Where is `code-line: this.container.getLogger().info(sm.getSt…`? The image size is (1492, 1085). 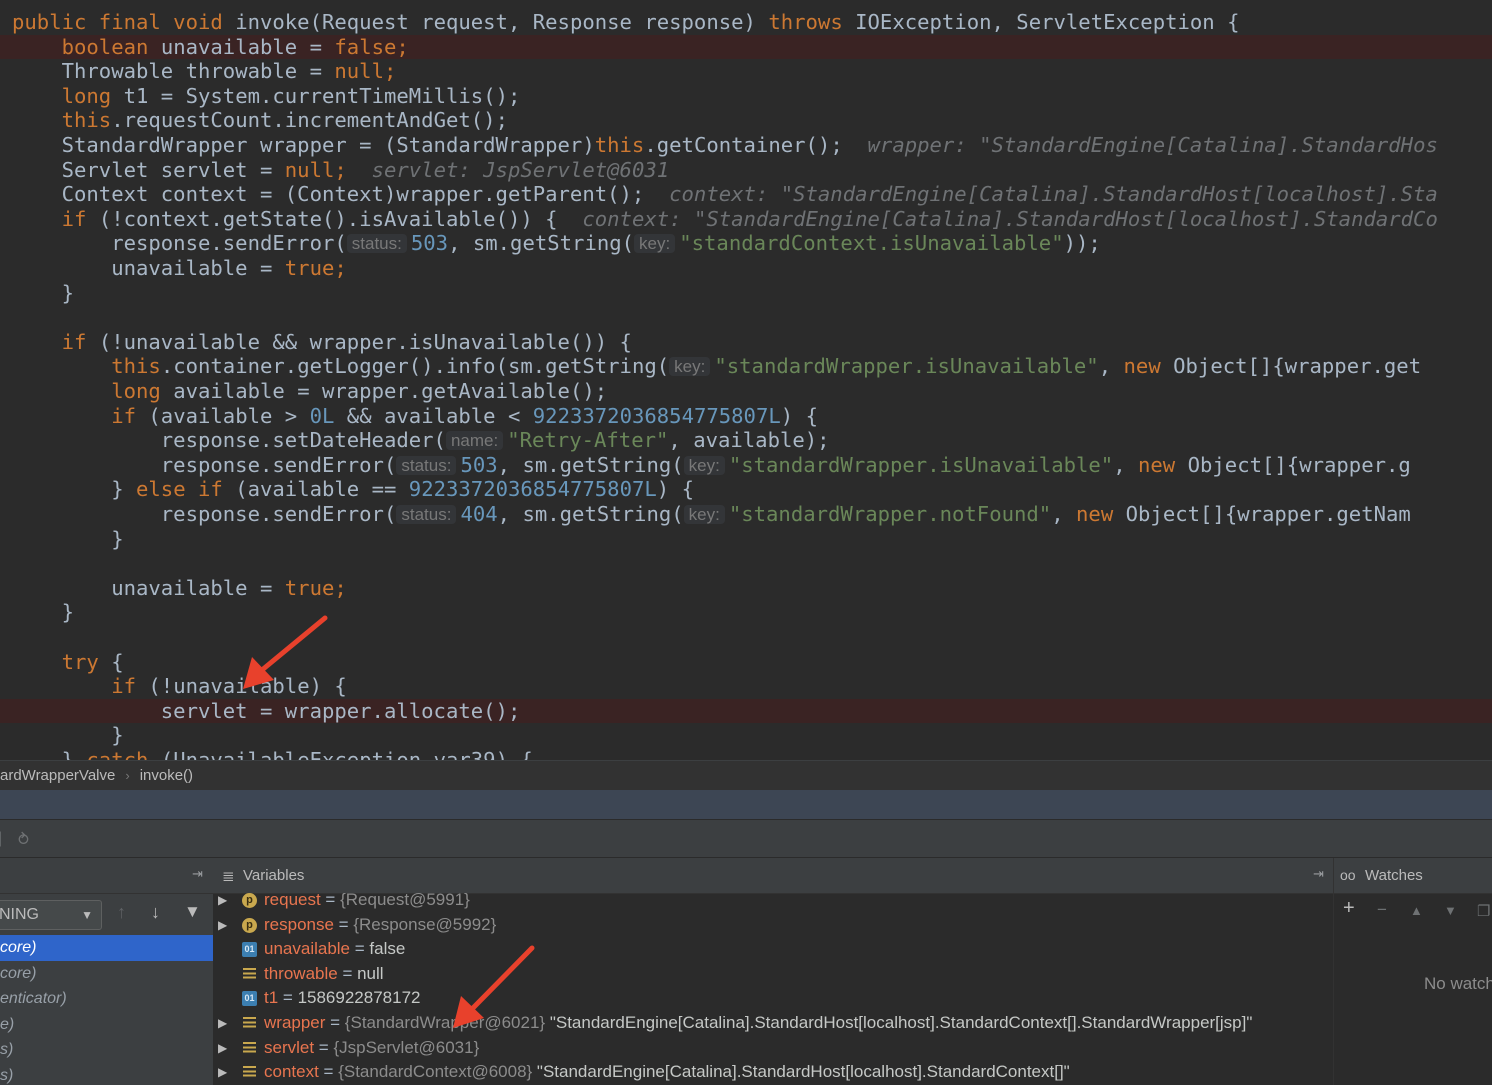
code-line: this.container.getLogger().info(sm.getSt… is located at coordinates (746, 366).